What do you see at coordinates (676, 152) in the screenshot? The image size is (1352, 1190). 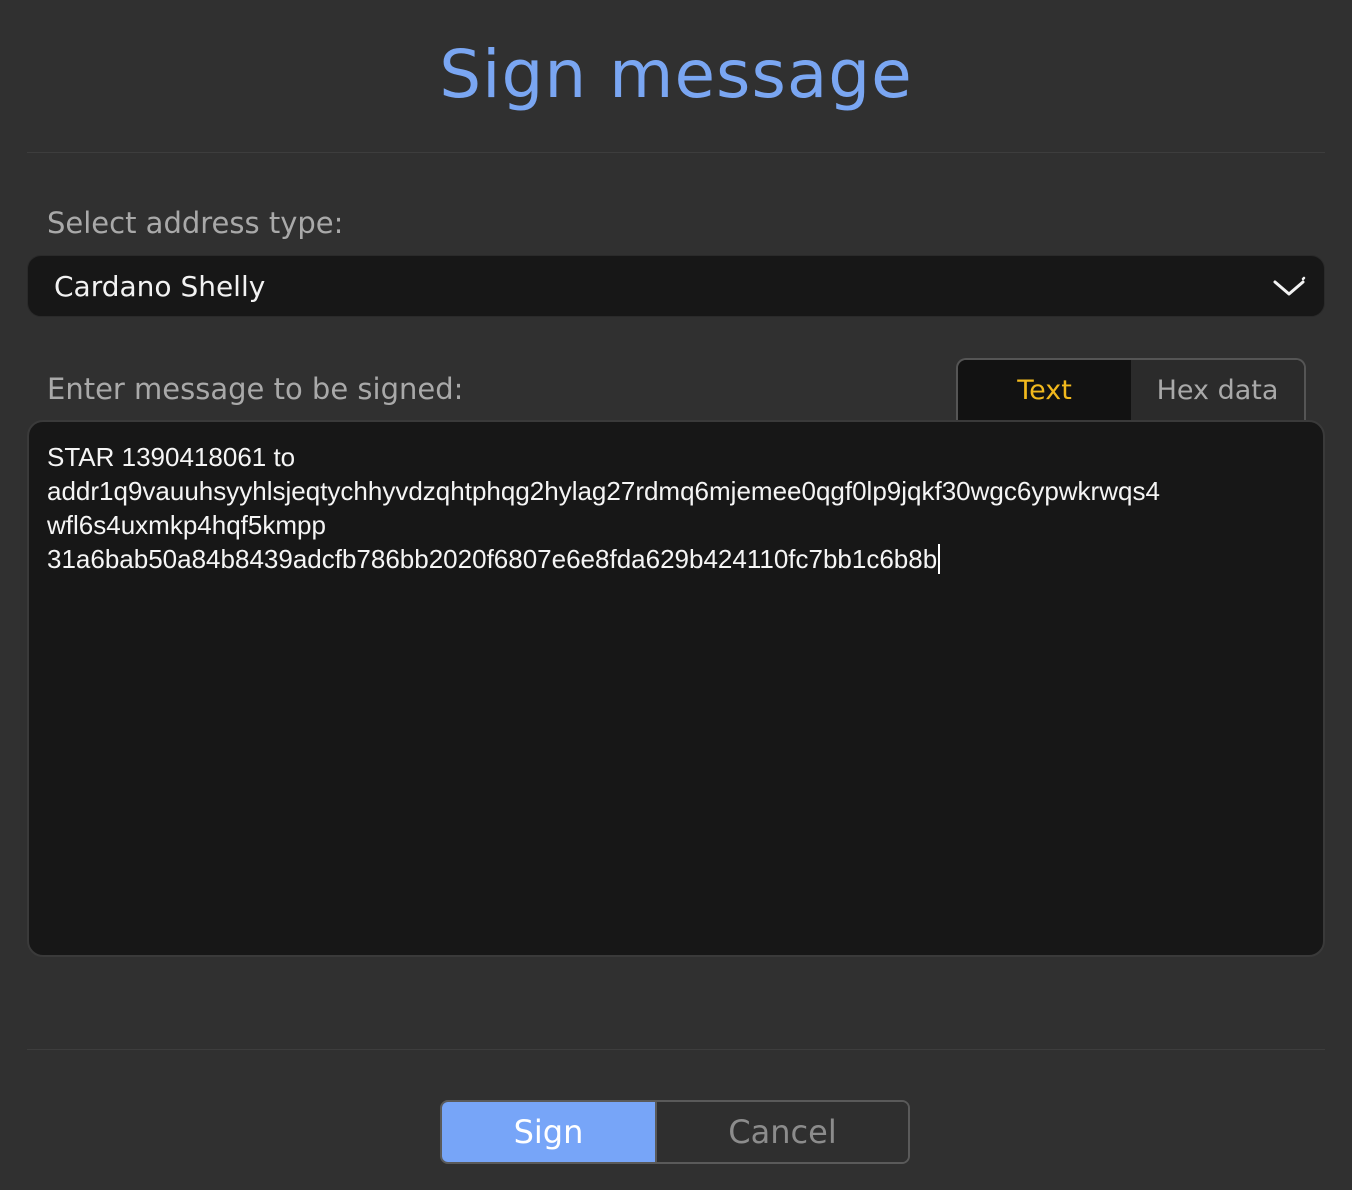 I see `title-divider` at bounding box center [676, 152].